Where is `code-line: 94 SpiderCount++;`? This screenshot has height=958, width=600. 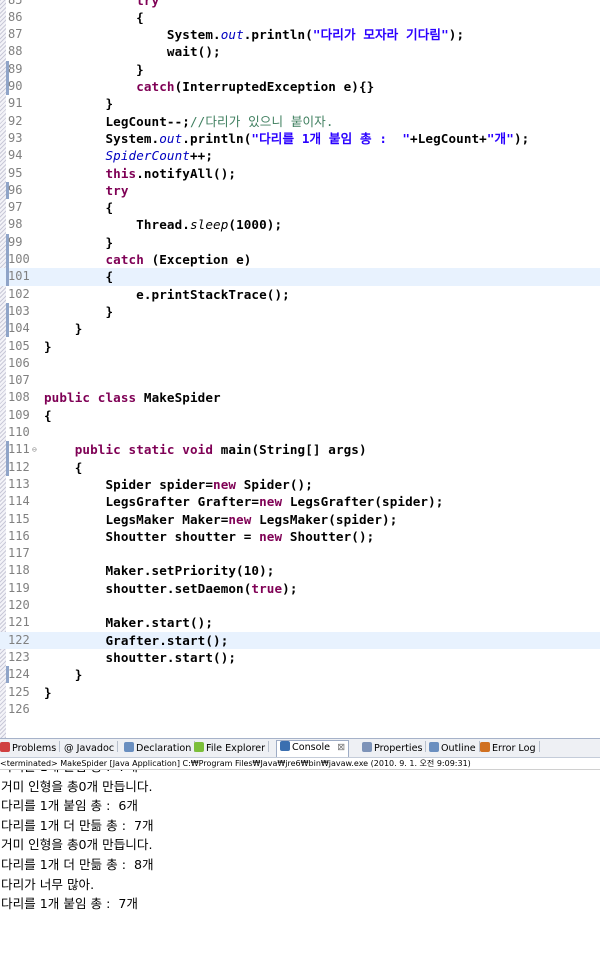
code-line: 94 SpiderCount++; is located at coordinates (300, 155).